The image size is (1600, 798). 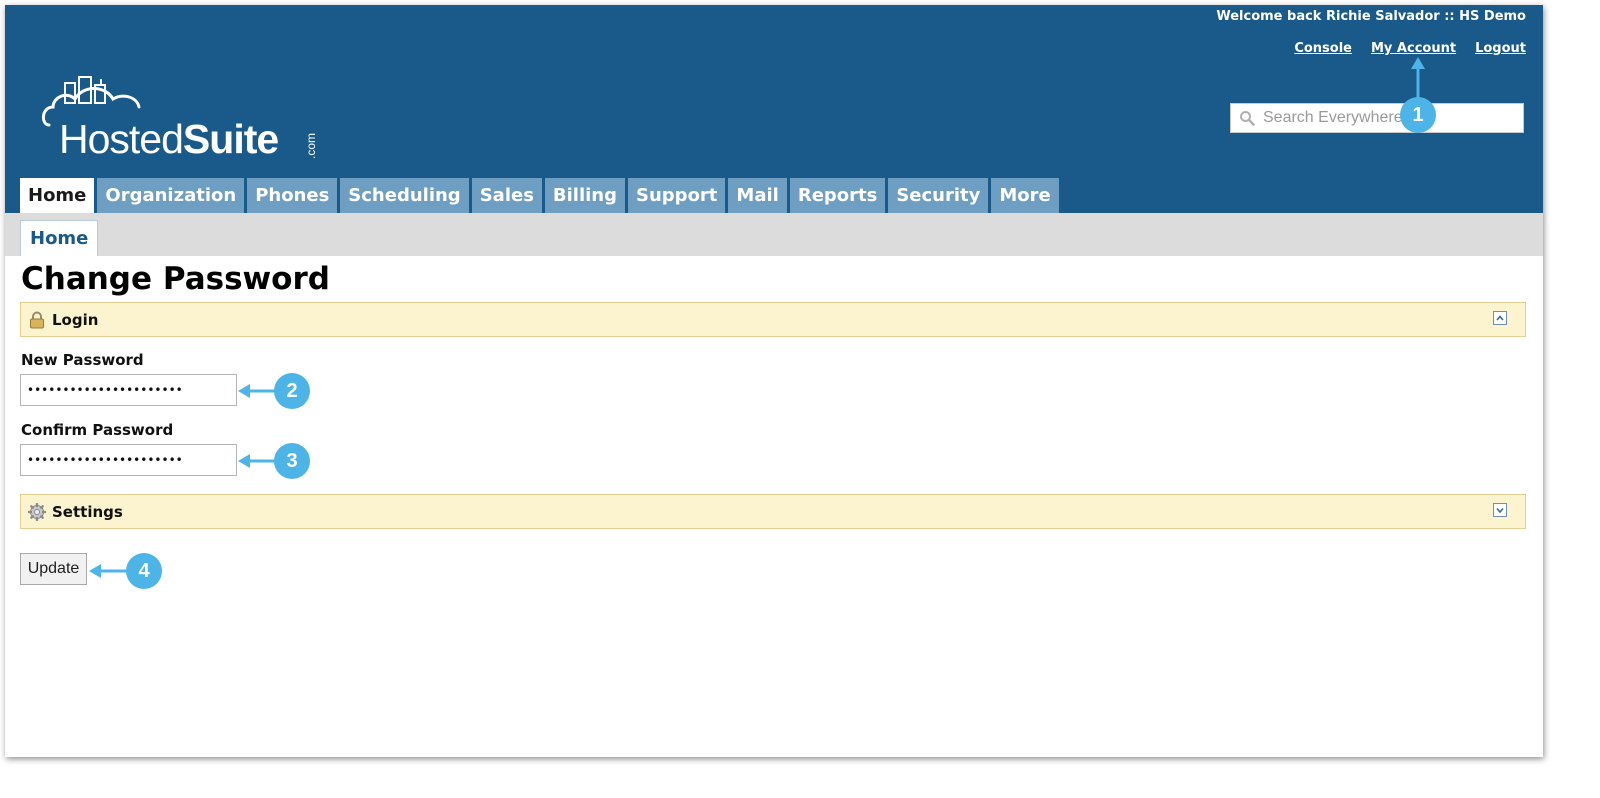 I want to click on expand-icon, so click(x=1500, y=510).